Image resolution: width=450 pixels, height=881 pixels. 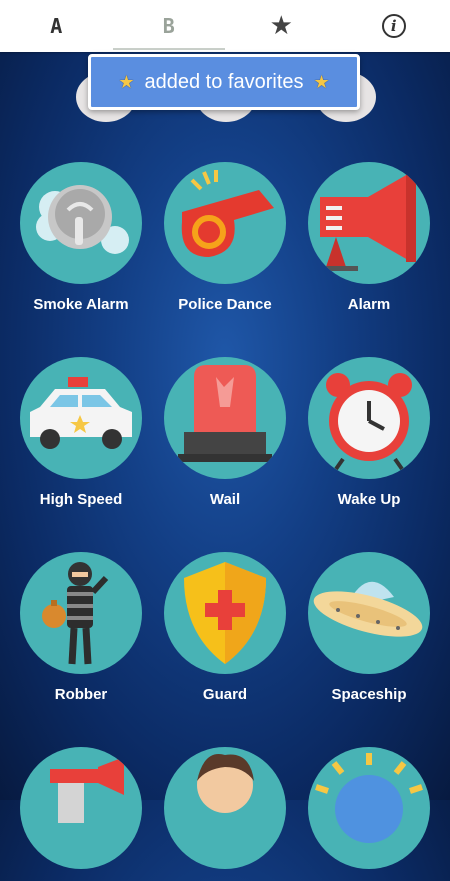 I want to click on sound-item-wail: Wail, so click(x=225, y=432).